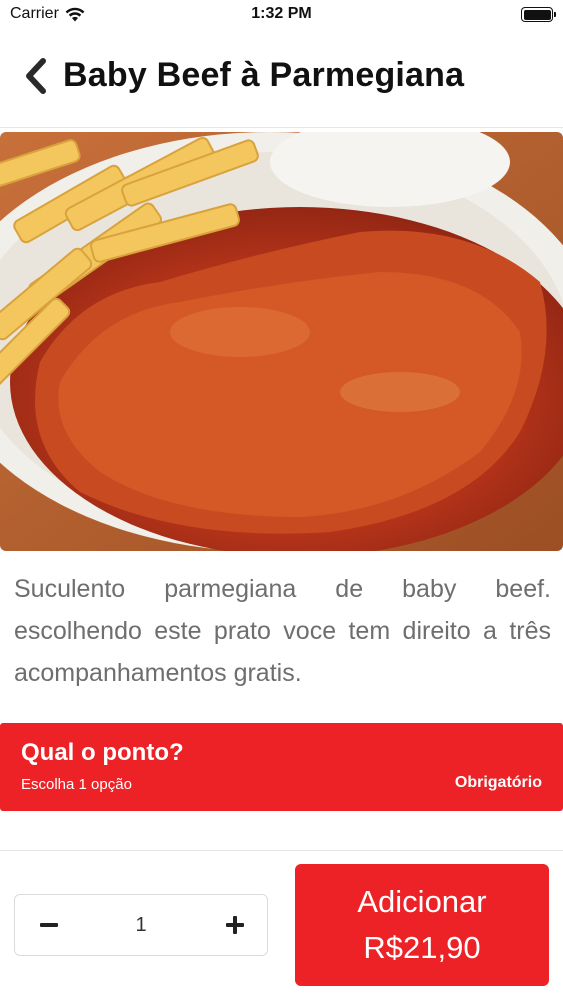  Describe the element at coordinates (498, 782) in the screenshot. I see `required-badge: Obrigatório` at that location.